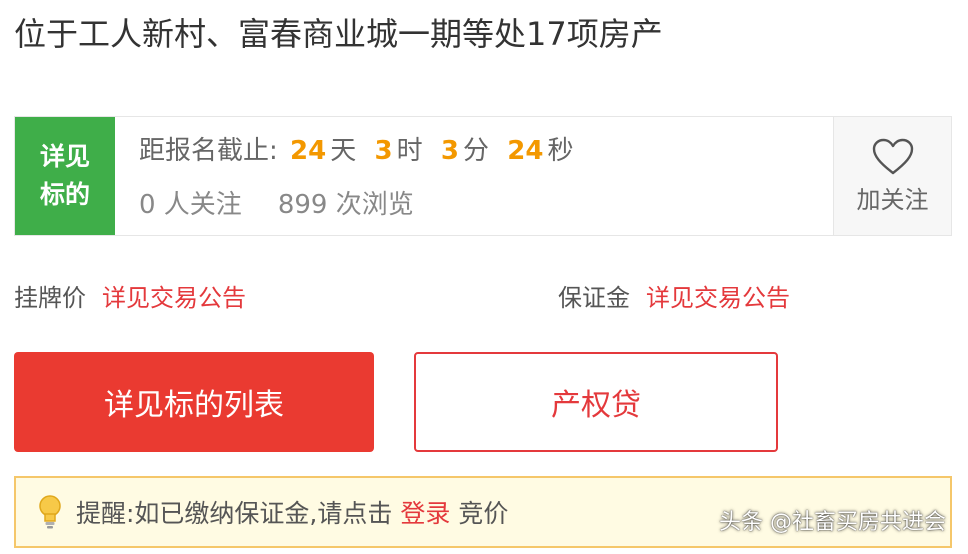  I want to click on countdown-hours: 3, so click(383, 151).